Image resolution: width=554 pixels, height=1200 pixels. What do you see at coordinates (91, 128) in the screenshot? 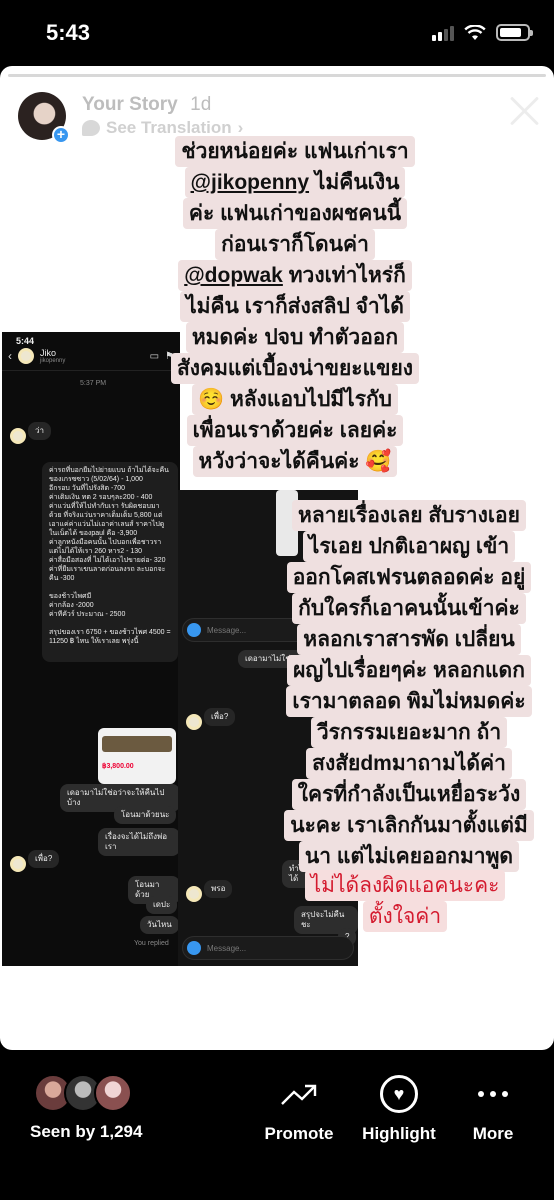
I see `translation-bubble-icon` at bounding box center [91, 128].